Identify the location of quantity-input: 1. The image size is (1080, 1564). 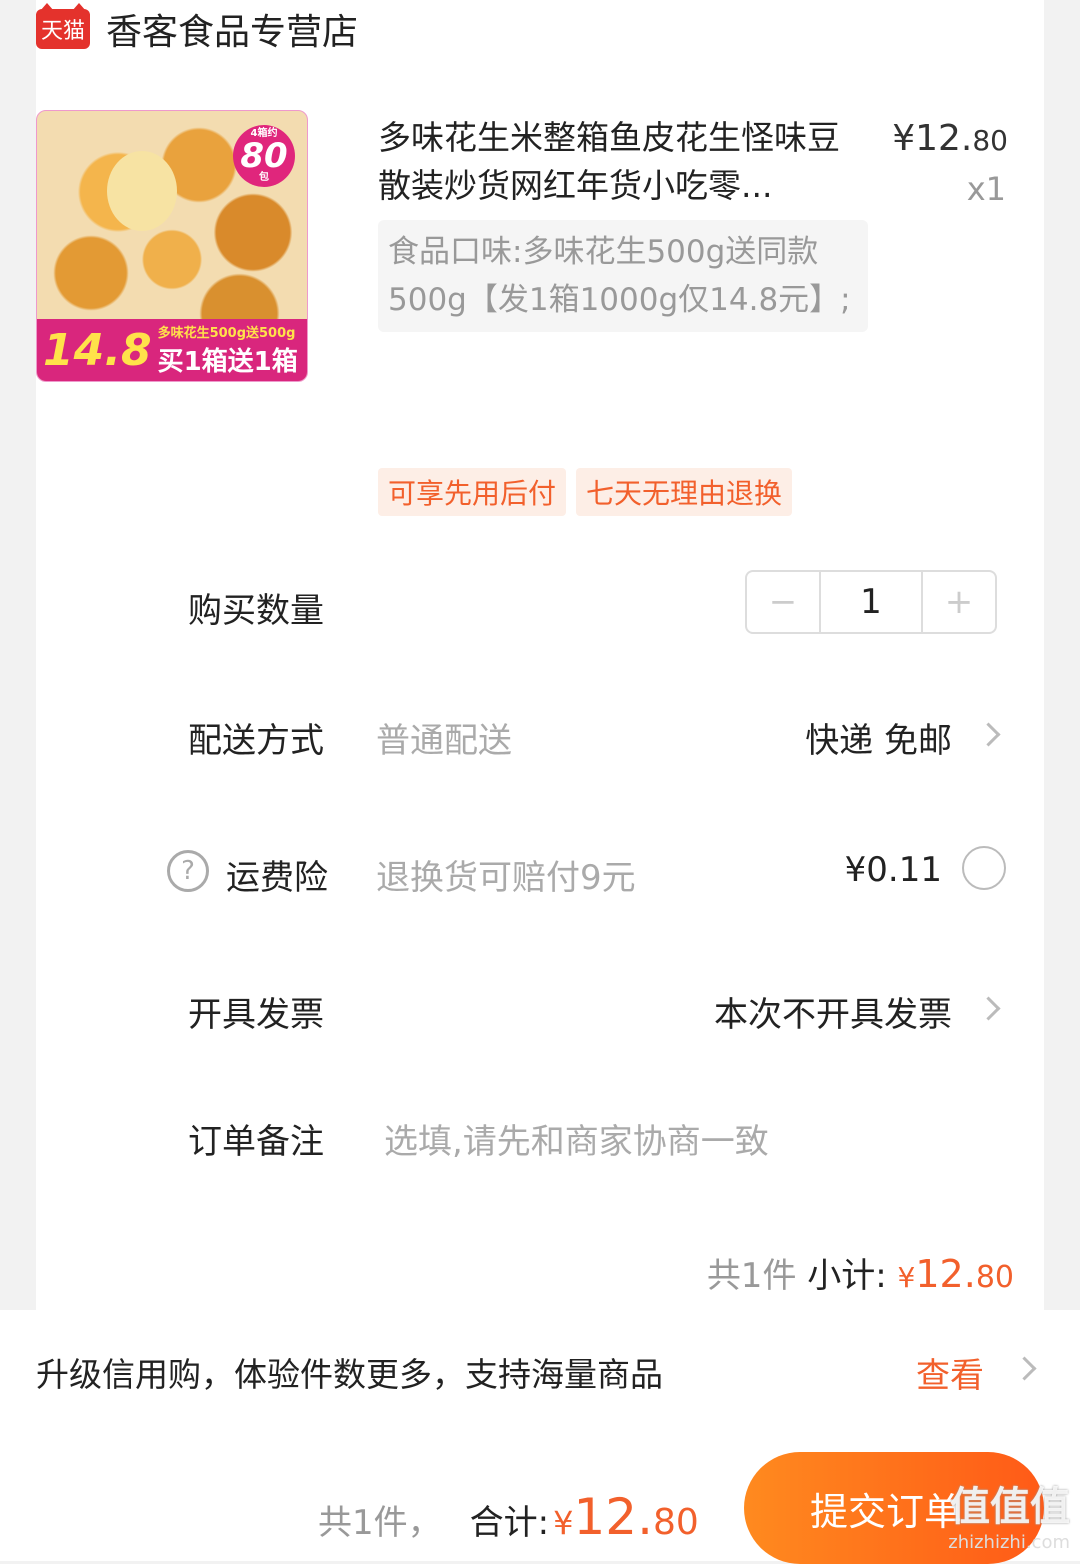
(871, 602).